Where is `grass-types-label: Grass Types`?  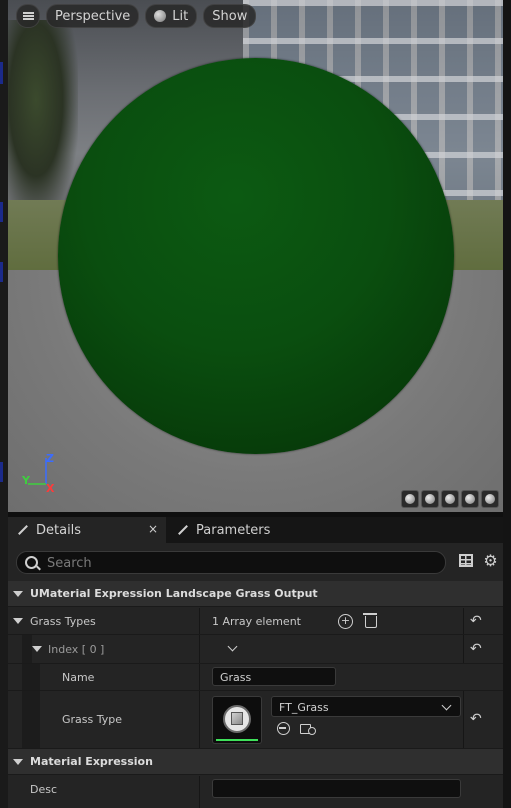
grass-types-label: Grass Types is located at coordinates (63, 621).